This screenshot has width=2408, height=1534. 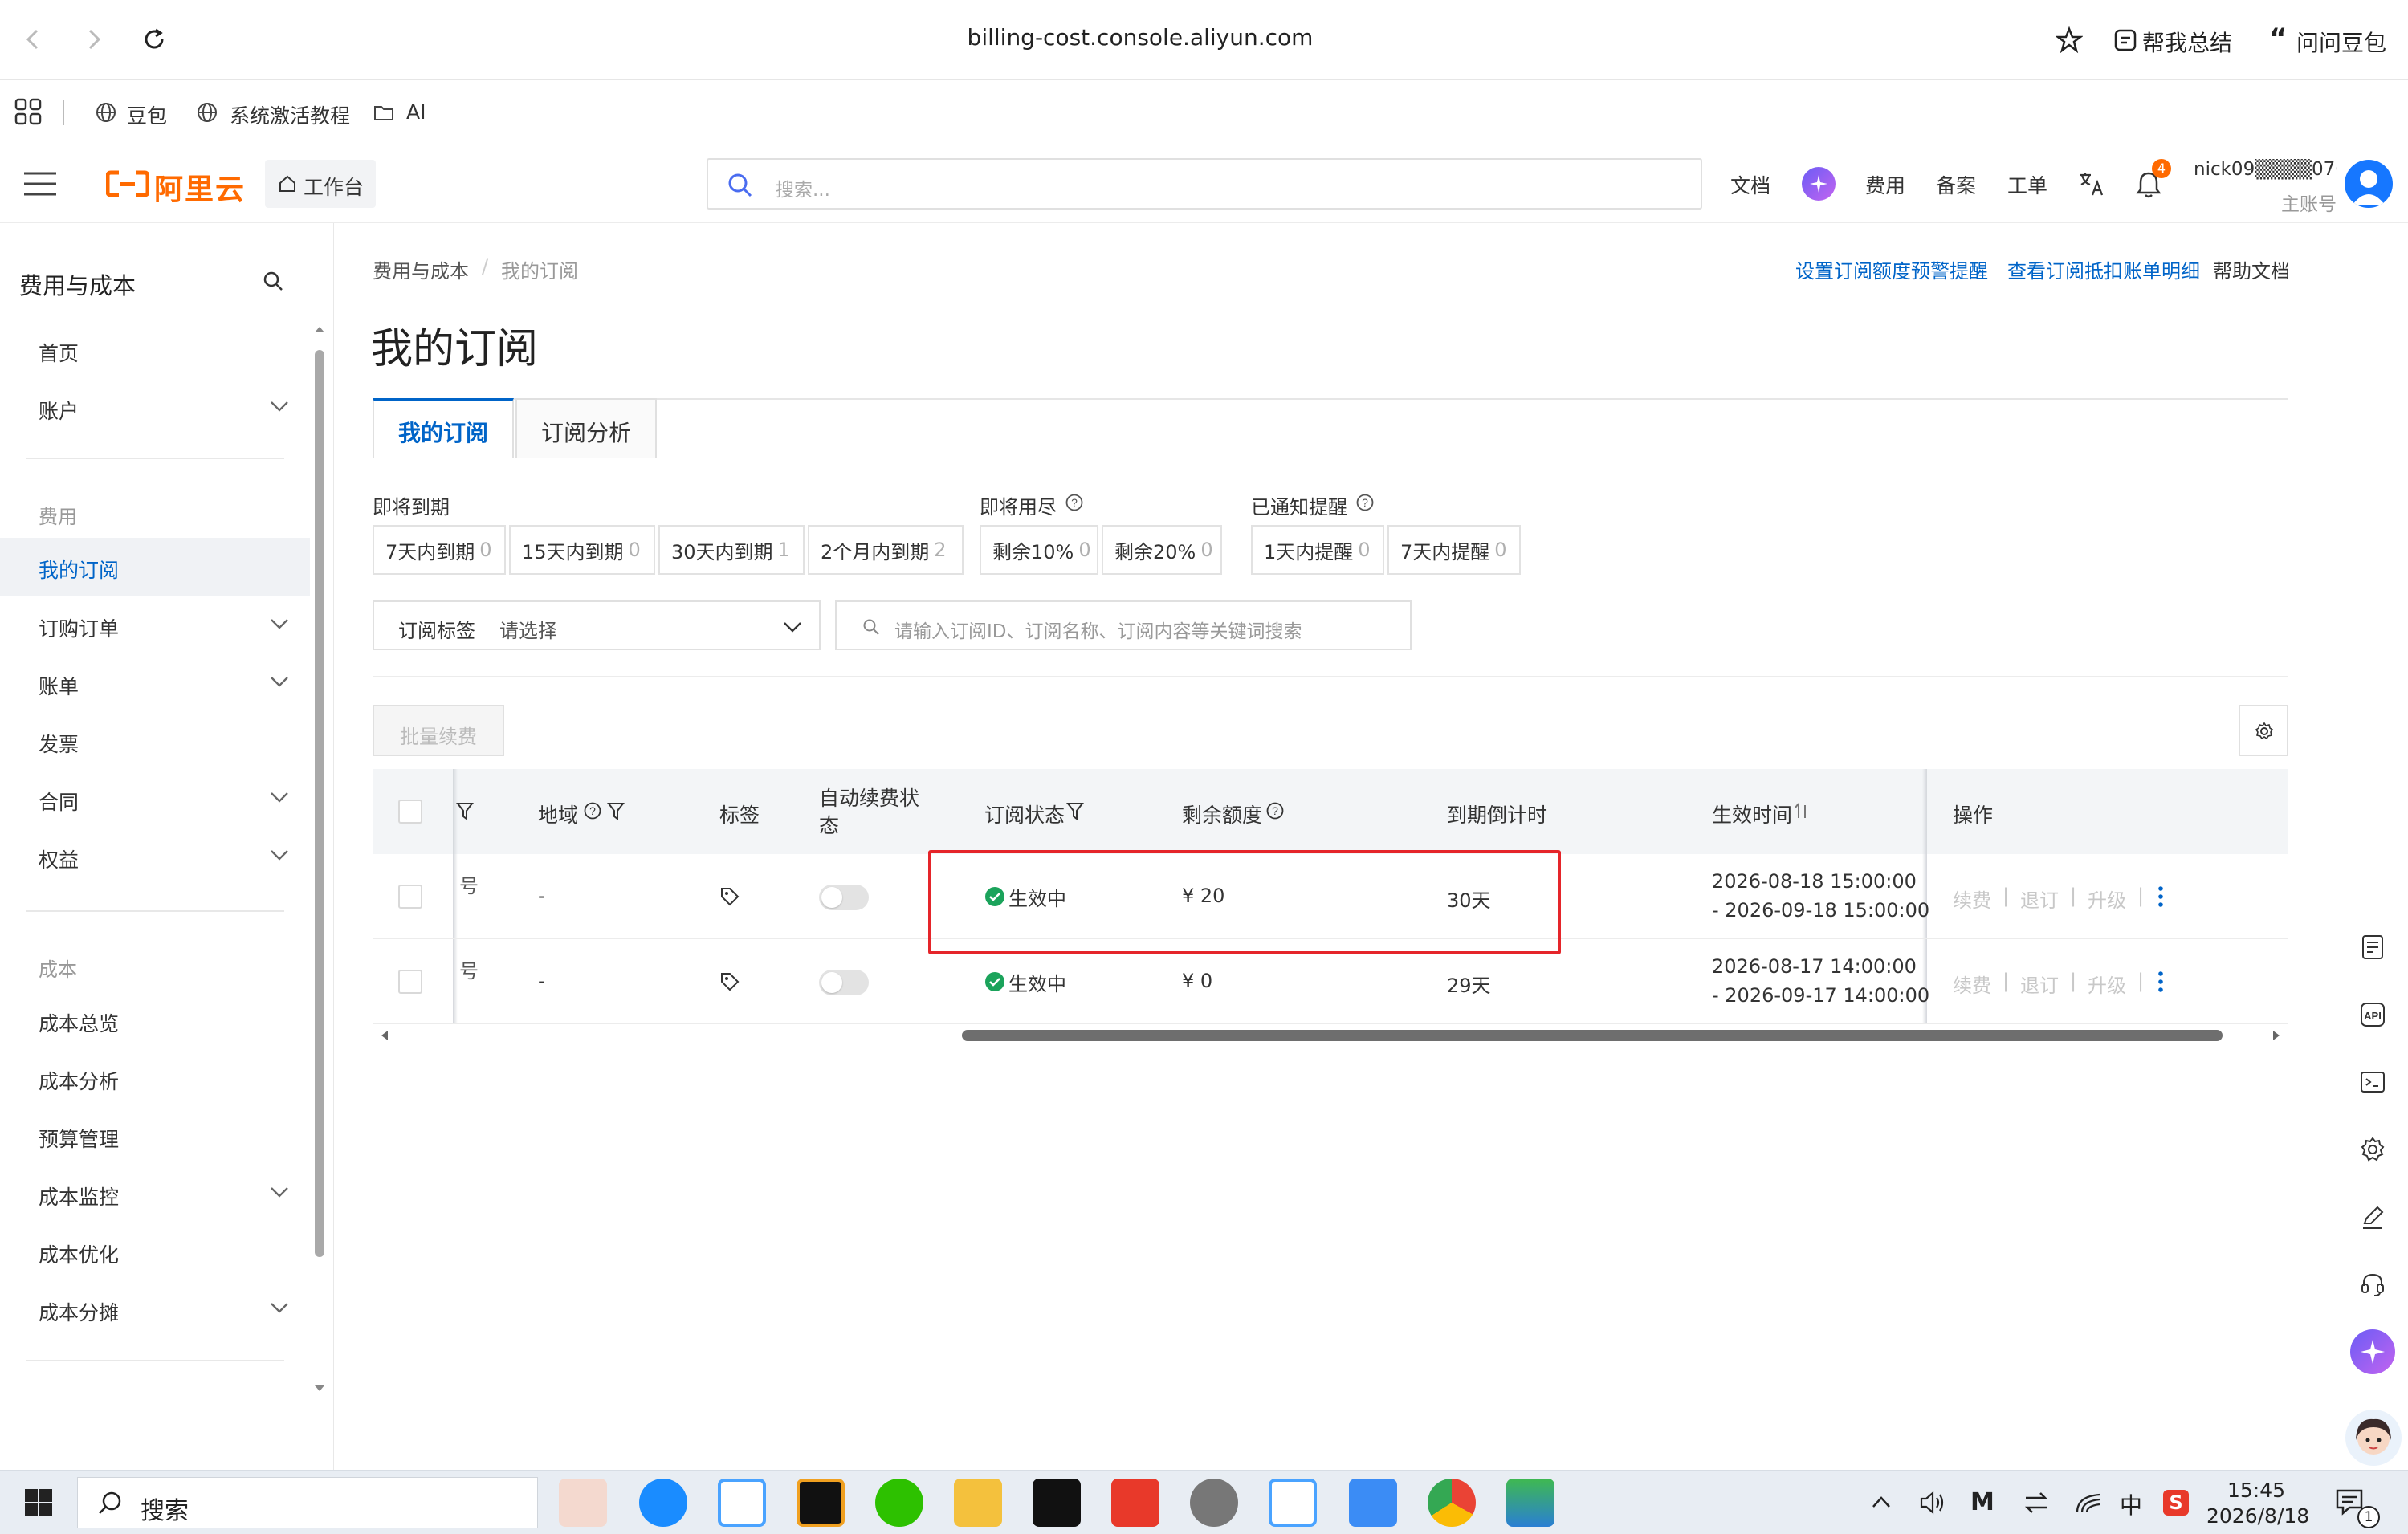 I want to click on apps-grid-icon, so click(x=28, y=111).